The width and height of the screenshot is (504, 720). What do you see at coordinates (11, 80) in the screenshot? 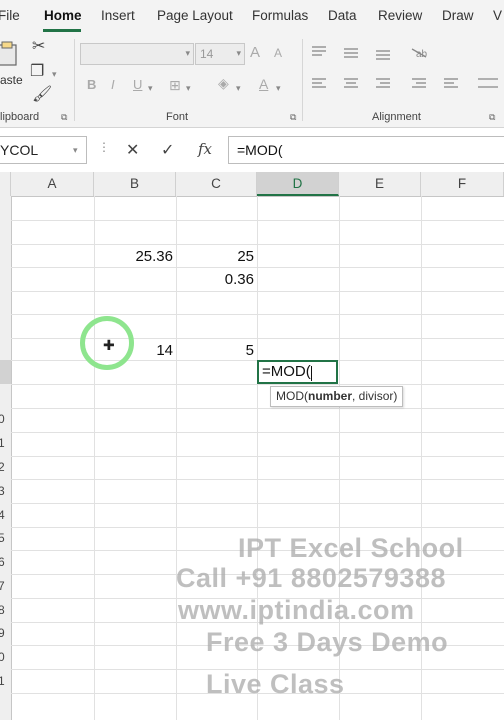
I see `paste-label: aste` at bounding box center [11, 80].